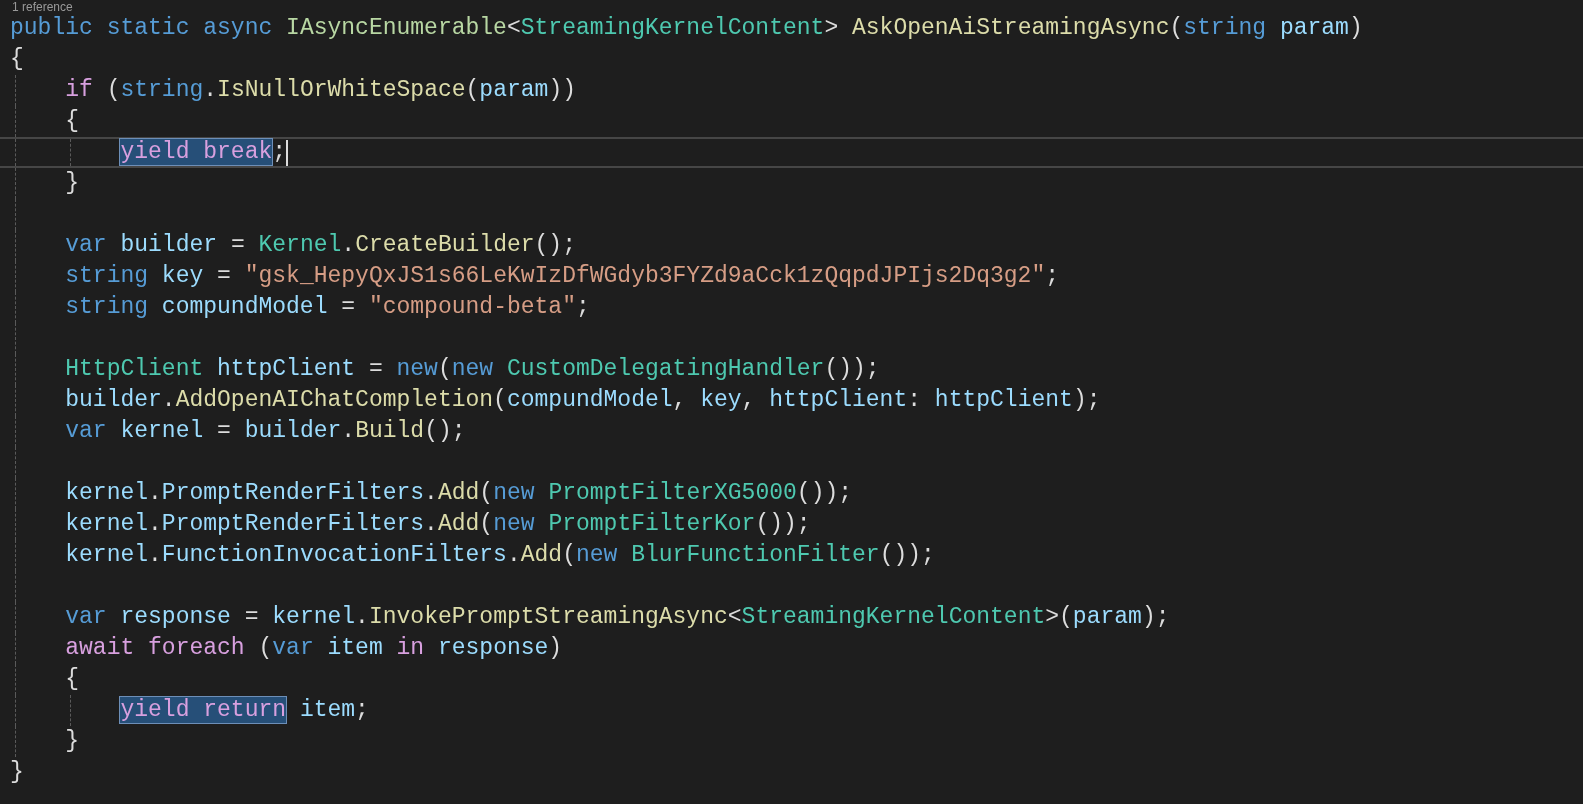 The image size is (1583, 804). Describe the element at coordinates (437, 524) in the screenshot. I see `code-line: kernel.PromptRenderFilters.Add(new PromptFilterKor());` at that location.